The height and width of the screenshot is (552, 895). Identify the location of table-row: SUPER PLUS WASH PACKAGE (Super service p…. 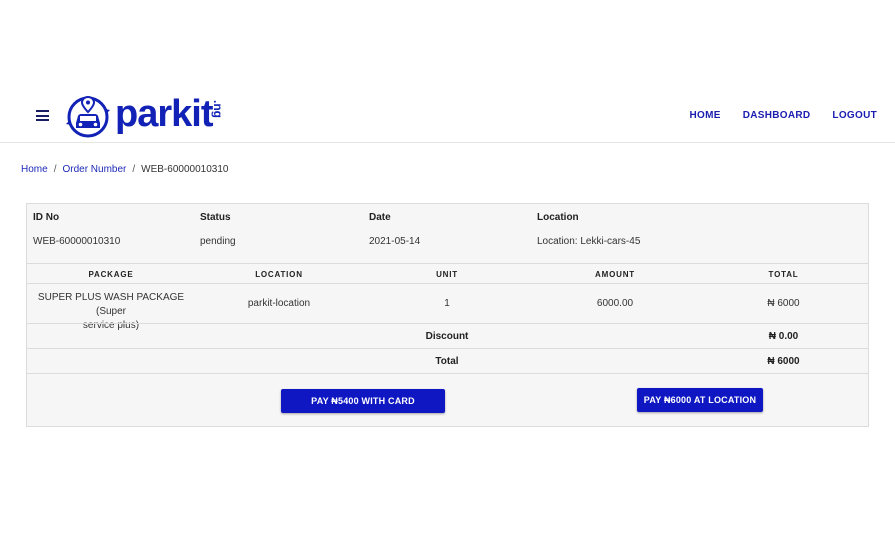
(447, 307).